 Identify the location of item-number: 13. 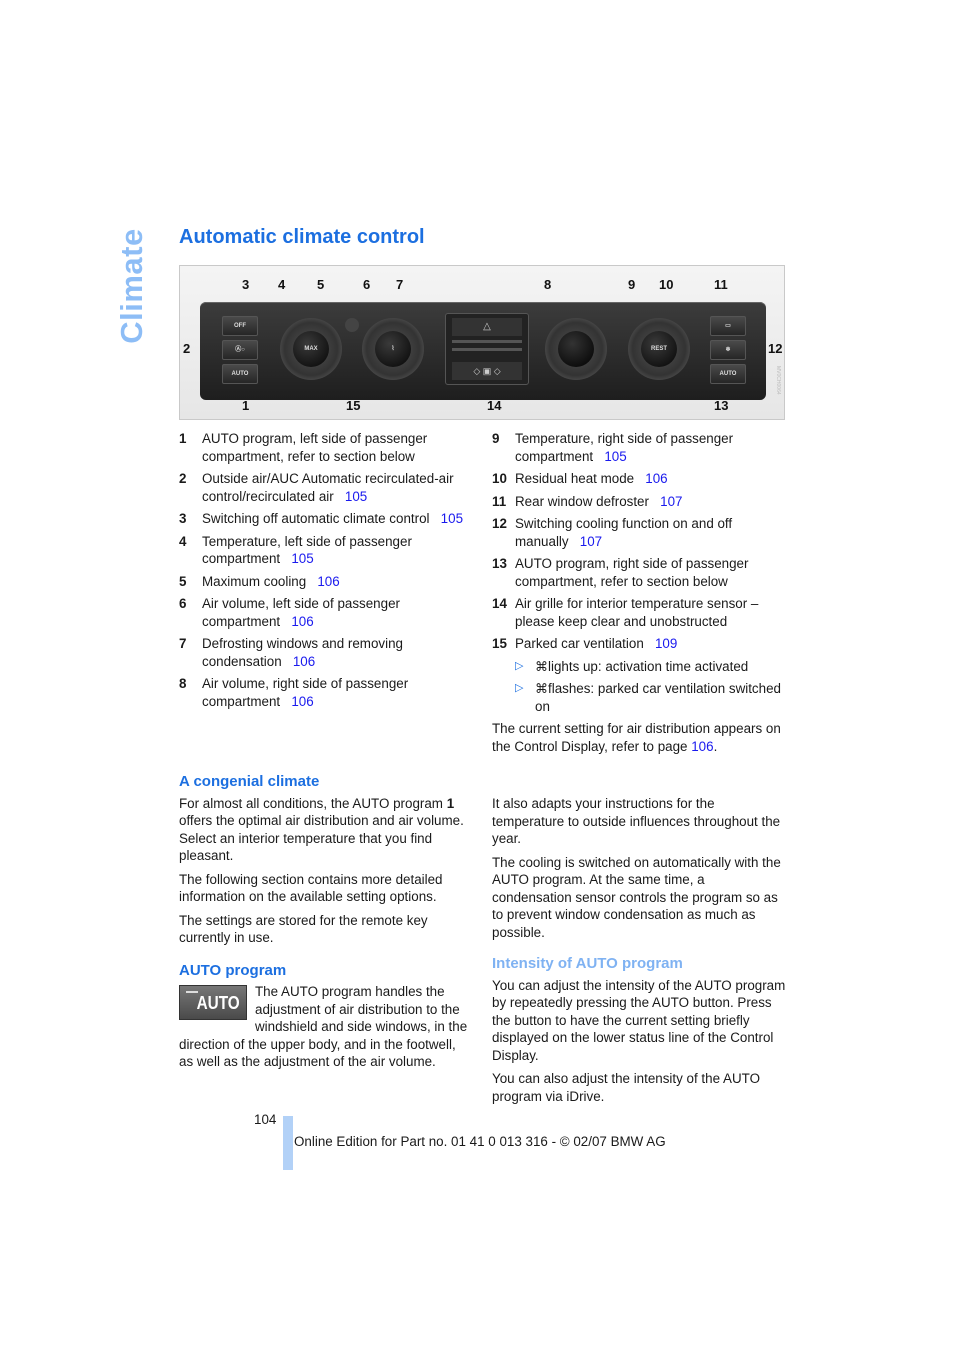
(499, 563).